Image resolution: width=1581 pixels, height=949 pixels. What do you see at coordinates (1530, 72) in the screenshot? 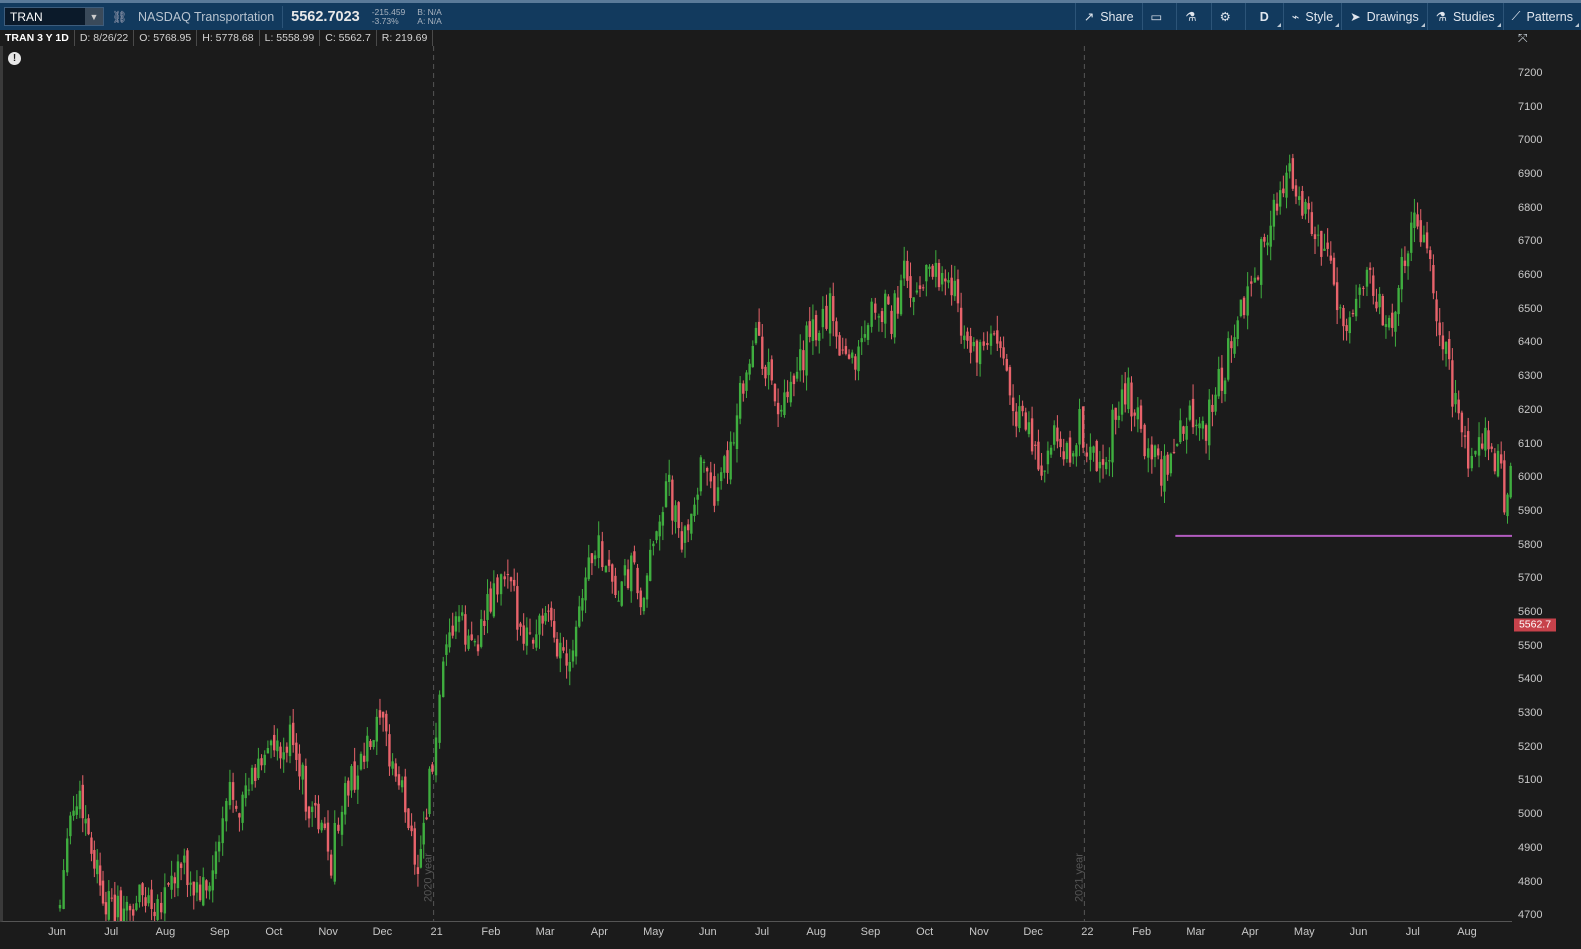
I see `y-tick-label: 7200` at bounding box center [1530, 72].